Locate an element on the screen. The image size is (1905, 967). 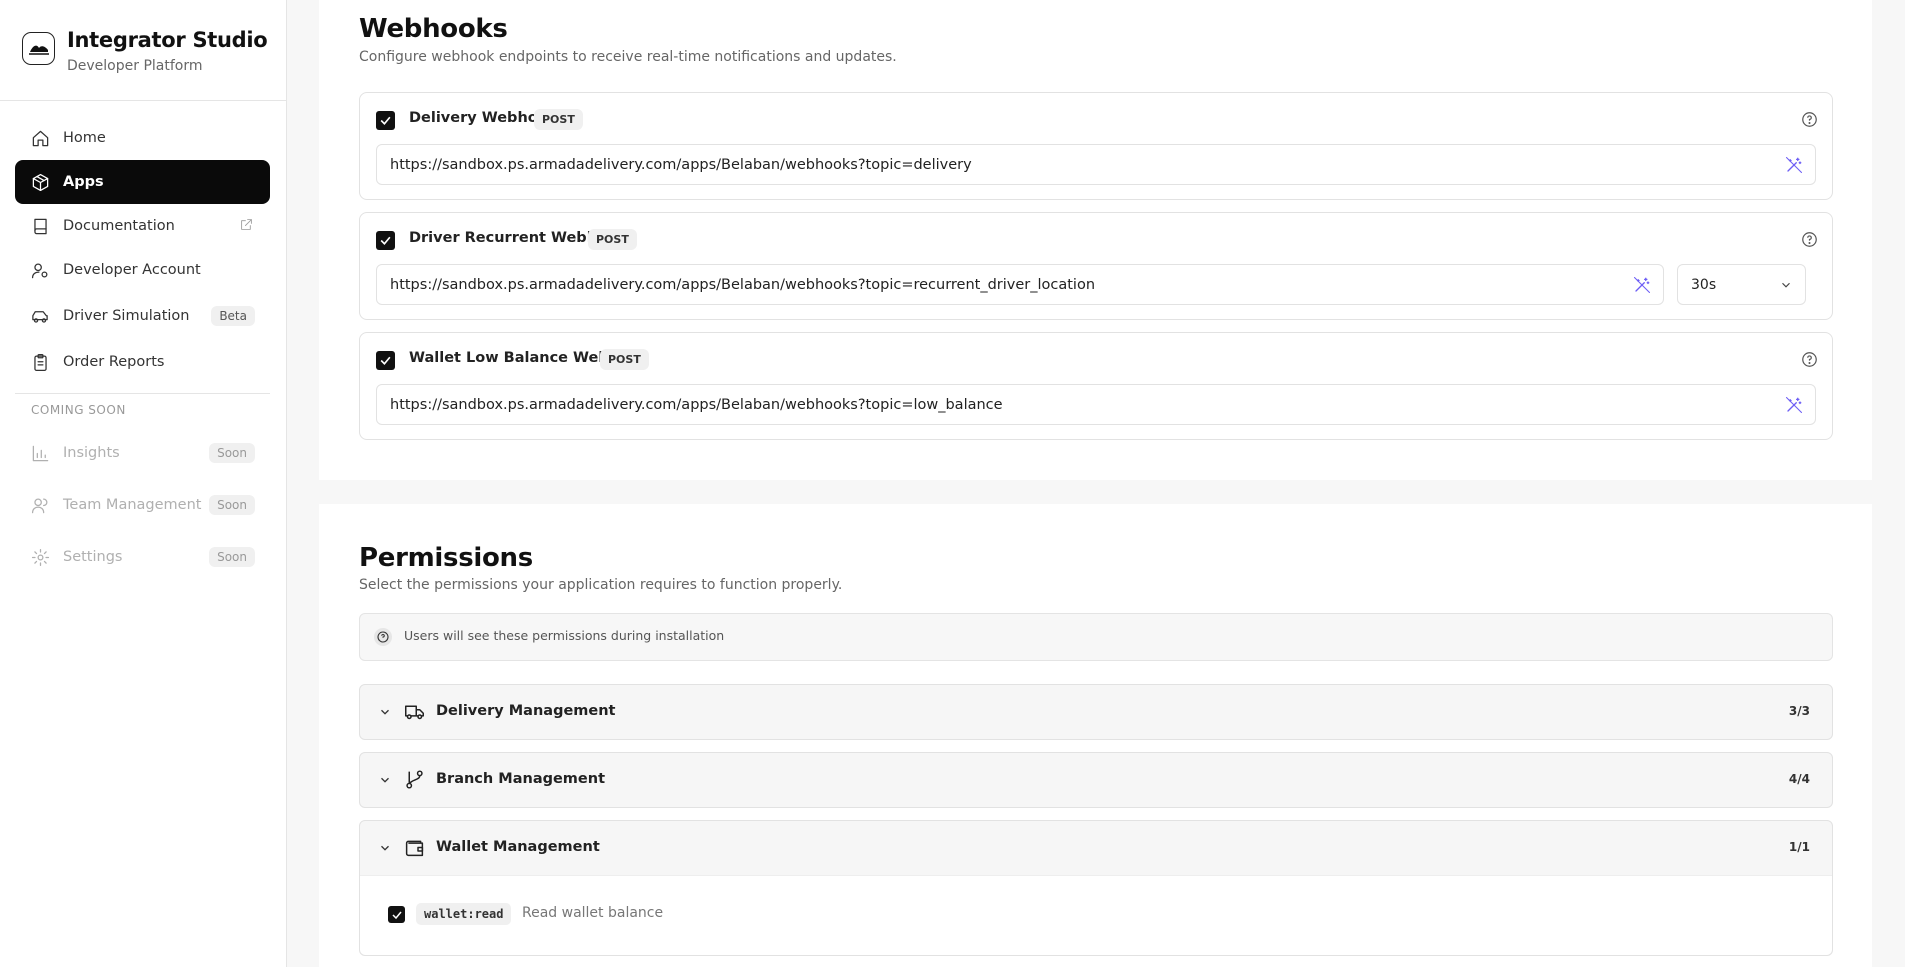
permission-count: 3/3 is located at coordinates (1799, 711).